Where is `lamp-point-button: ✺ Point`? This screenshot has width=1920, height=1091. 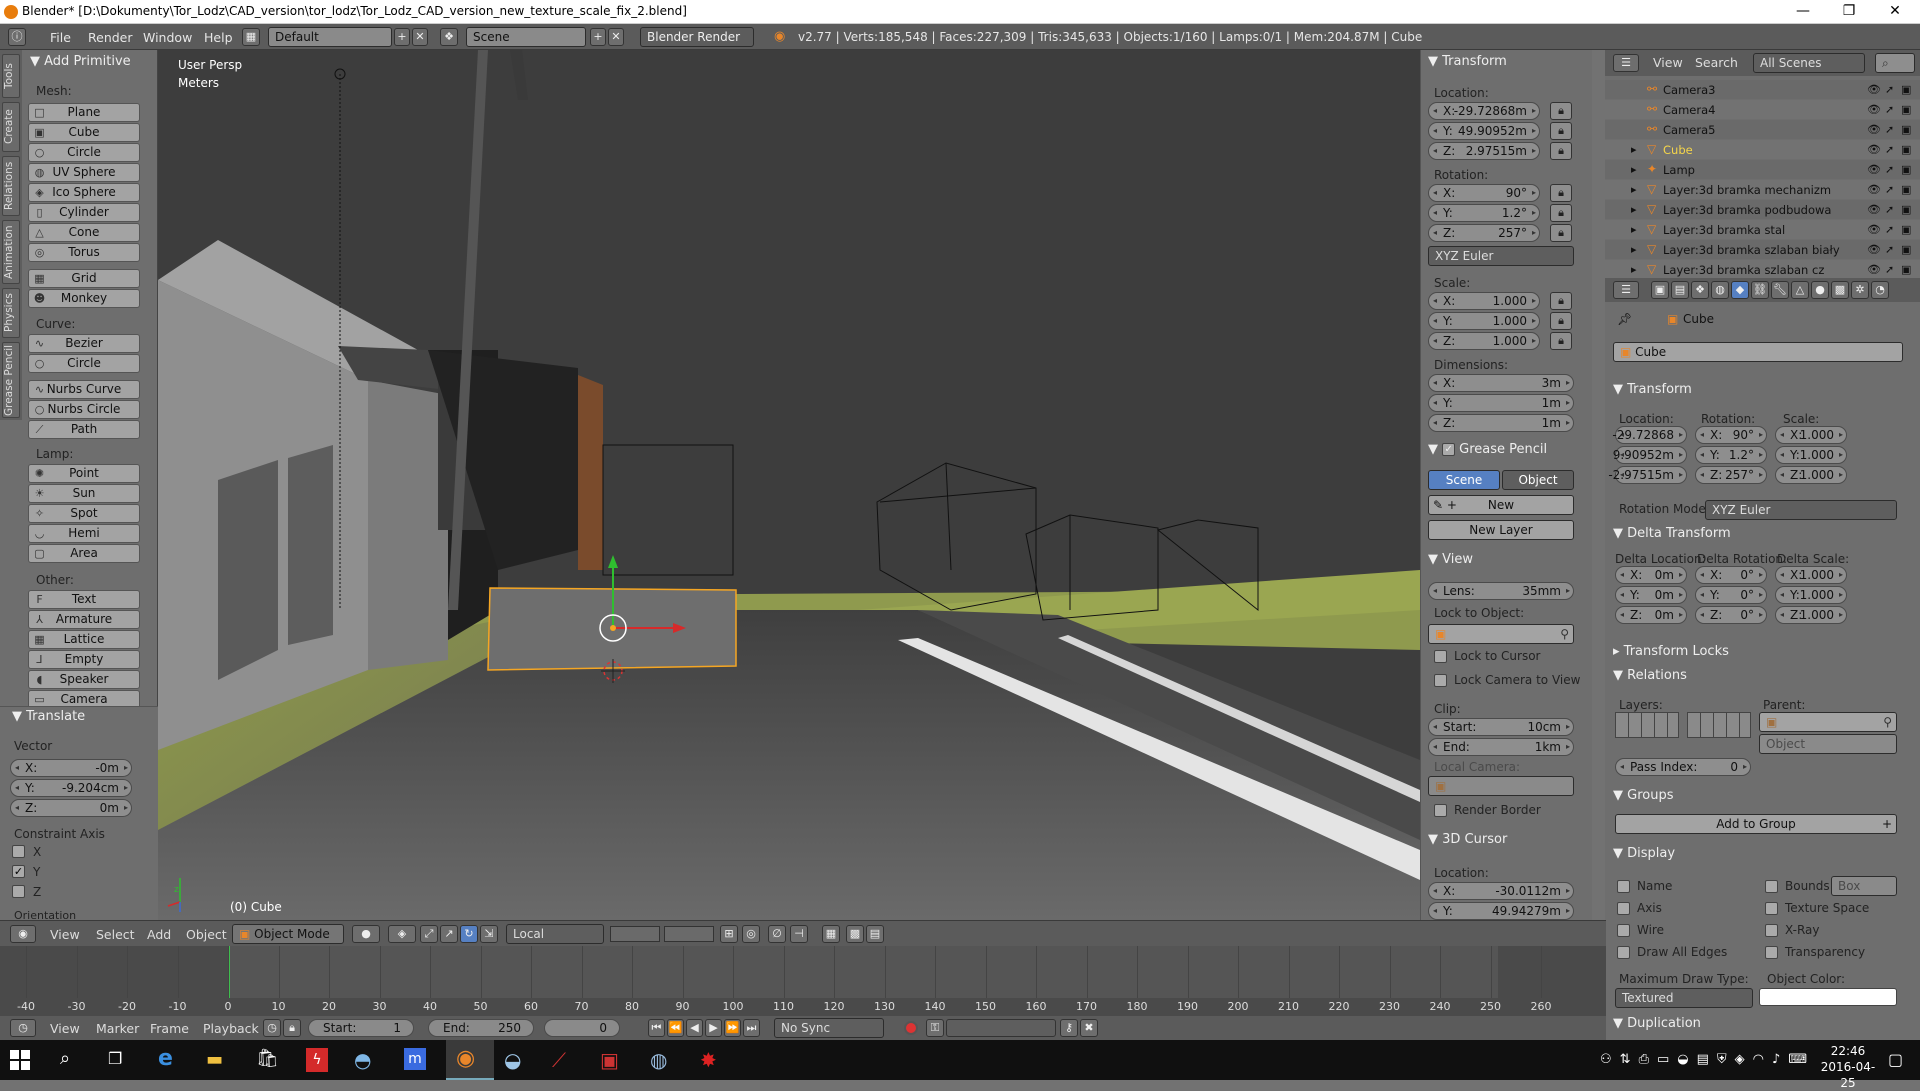 lamp-point-button: ✺ Point is located at coordinates (84, 473).